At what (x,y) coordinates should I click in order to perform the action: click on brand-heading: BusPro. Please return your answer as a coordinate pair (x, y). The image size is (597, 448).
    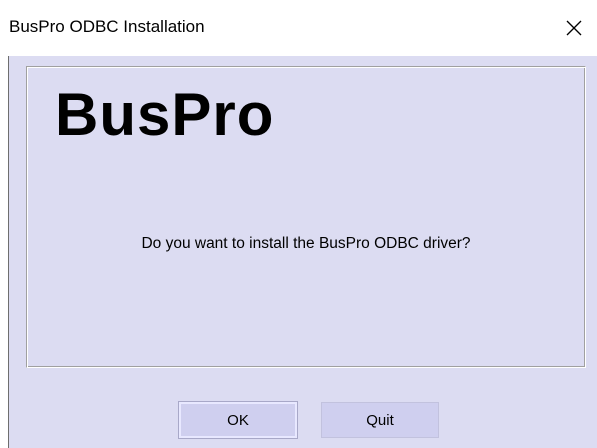
    Looking at the image, I should click on (165, 114).